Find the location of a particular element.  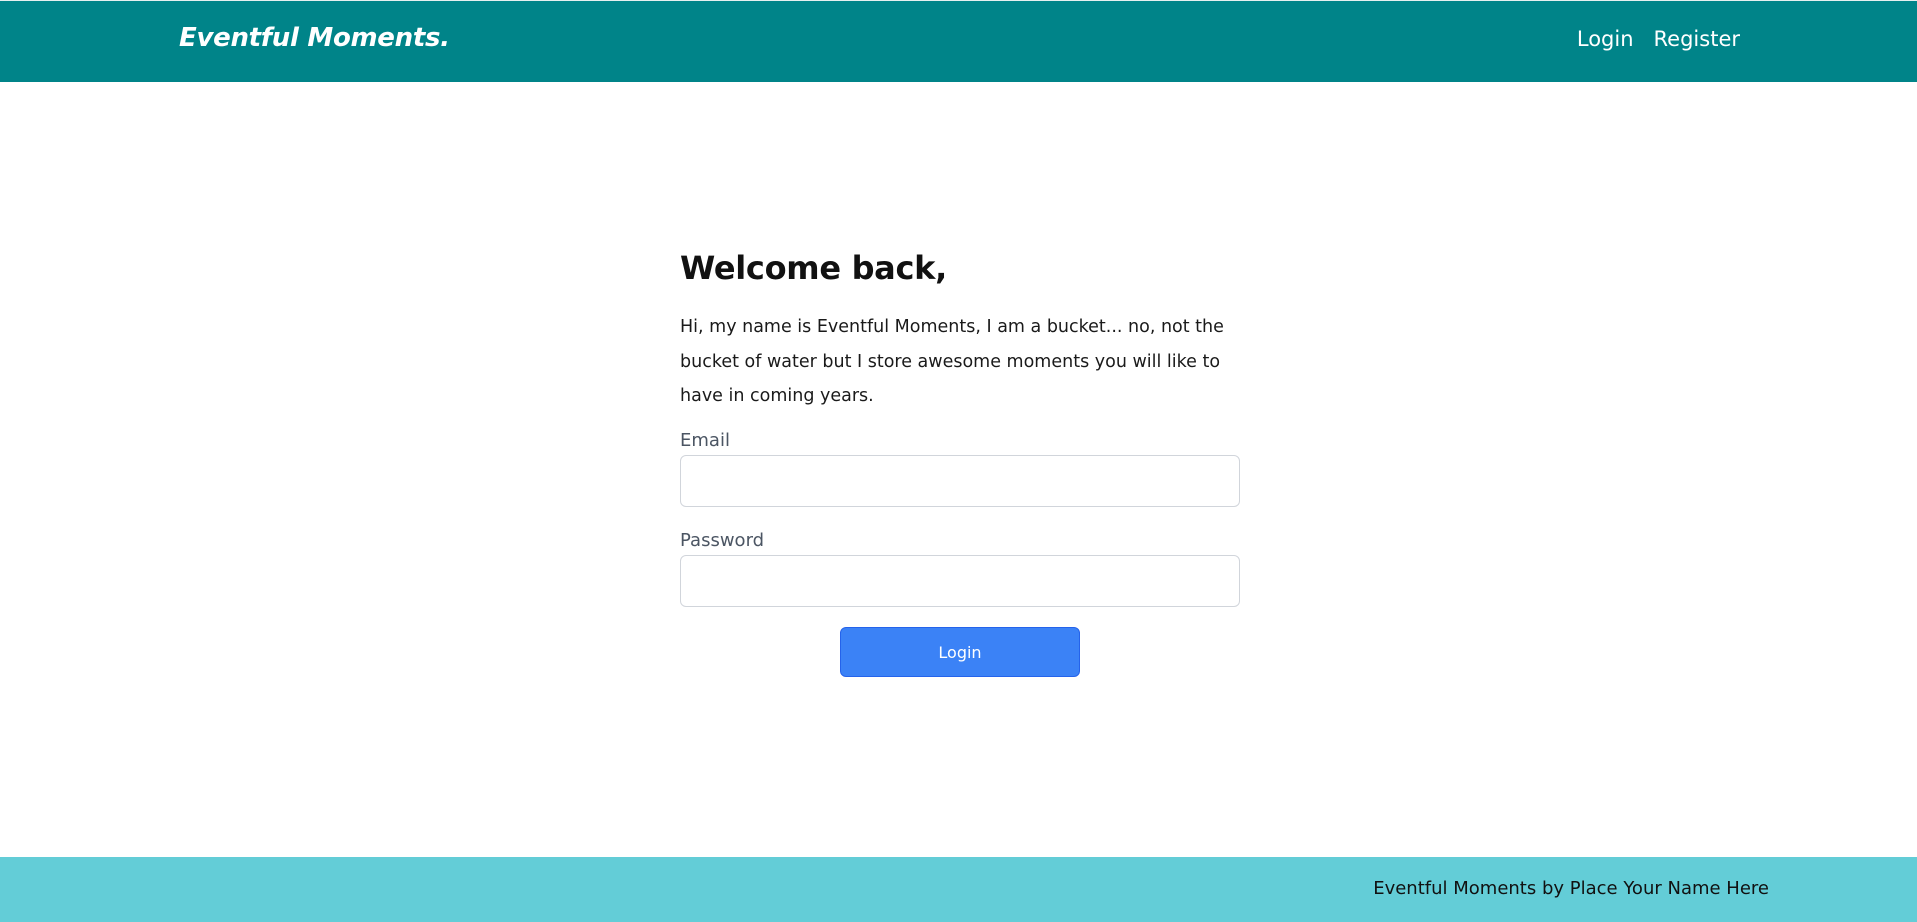

nav-links: Login Register is located at coordinates (1658, 39).